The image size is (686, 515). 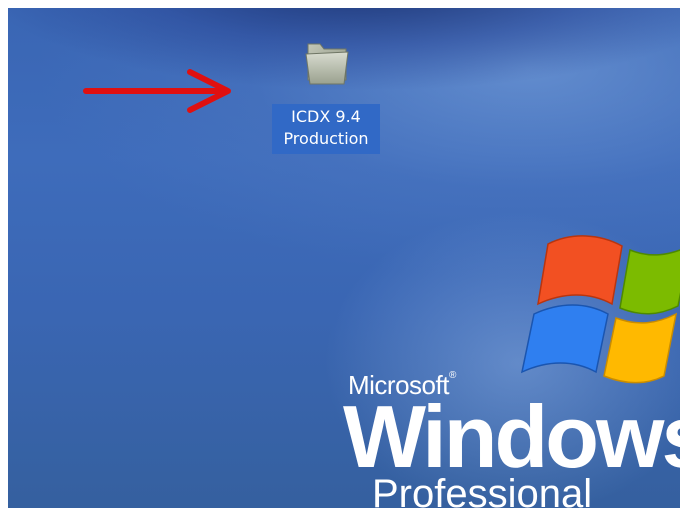 I want to click on folder-label: ICDX 9.4 Production, so click(x=326, y=129).